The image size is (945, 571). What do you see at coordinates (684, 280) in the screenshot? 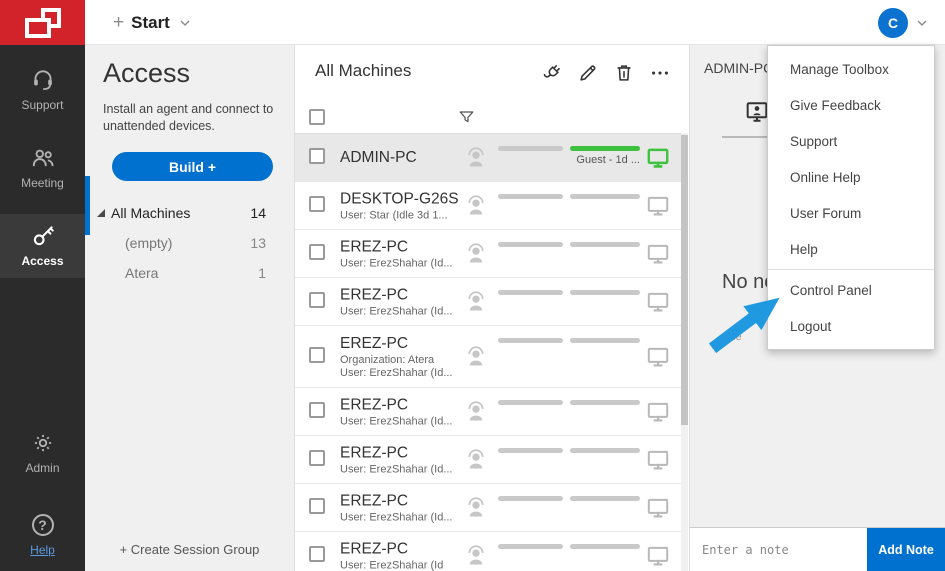
I see `scrollbar-thumb` at bounding box center [684, 280].